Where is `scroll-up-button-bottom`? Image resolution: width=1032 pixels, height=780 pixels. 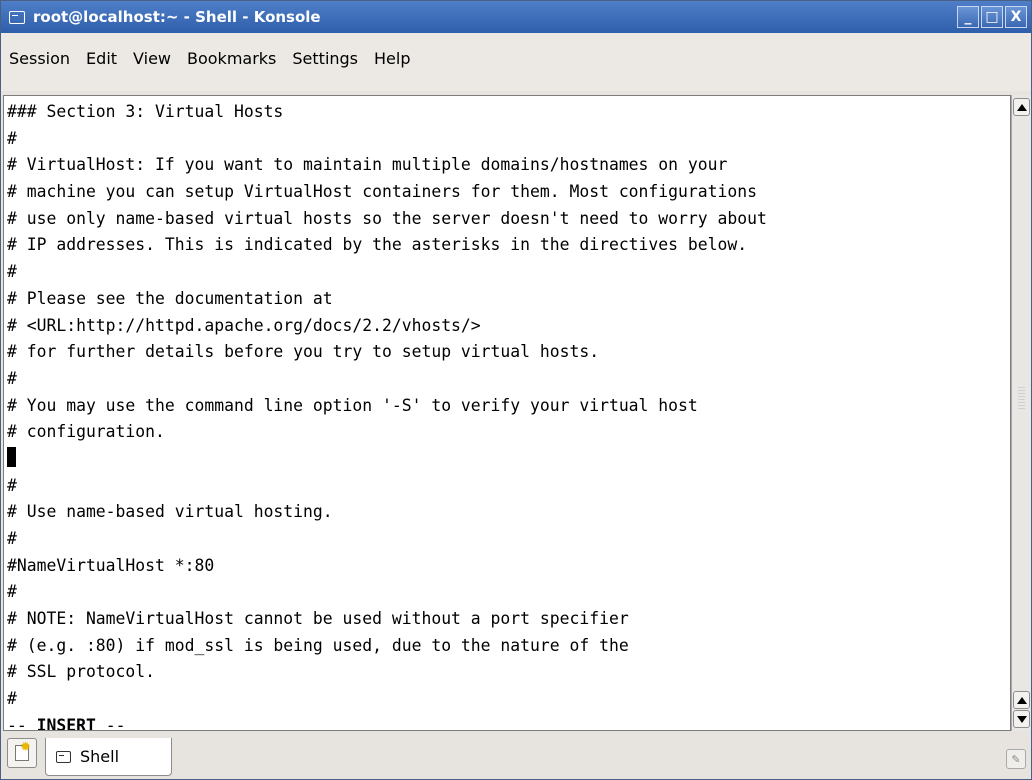
scroll-up-button-bottom is located at coordinates (1021, 700).